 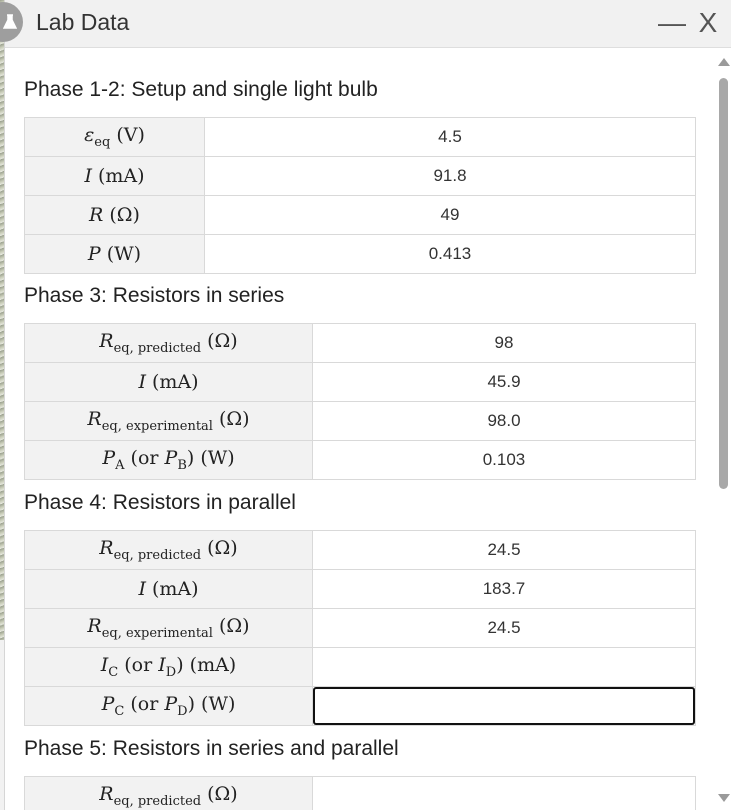 What do you see at coordinates (114, 137) in the screenshot?
I see `row-label: εeq (V)` at bounding box center [114, 137].